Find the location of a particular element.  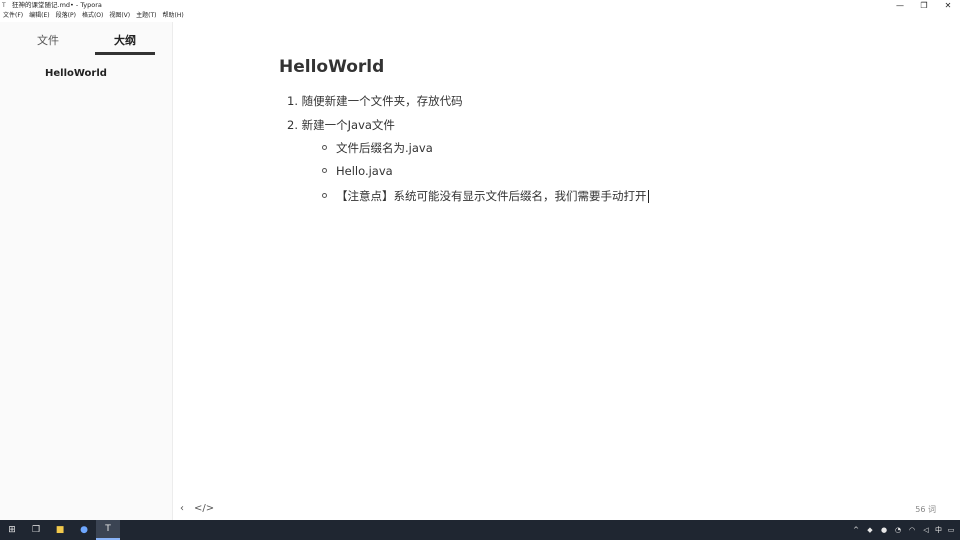

text-cursor is located at coordinates (648, 196).